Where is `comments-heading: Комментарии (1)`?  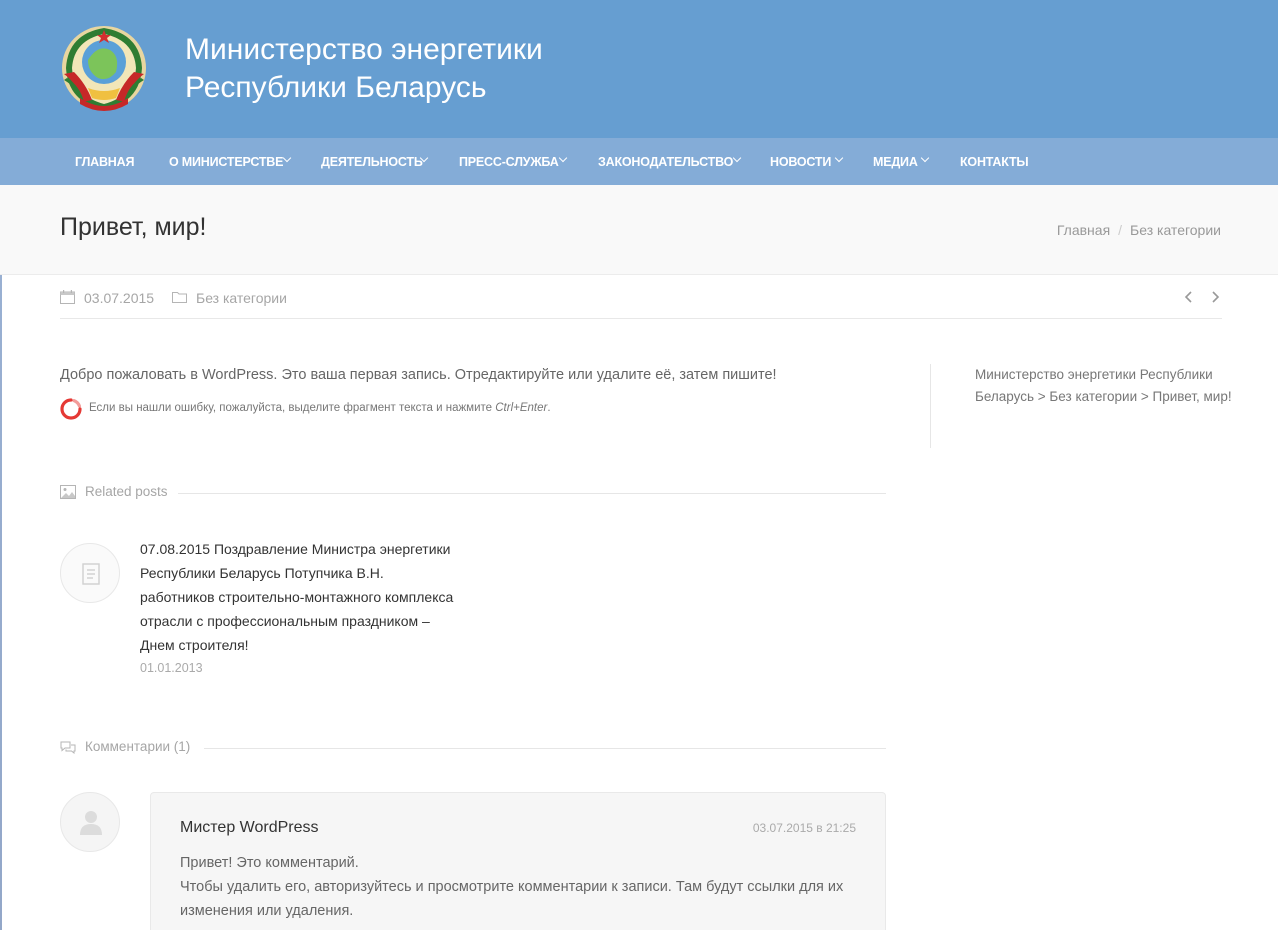 comments-heading: Комментарии (1) is located at coordinates (138, 746).